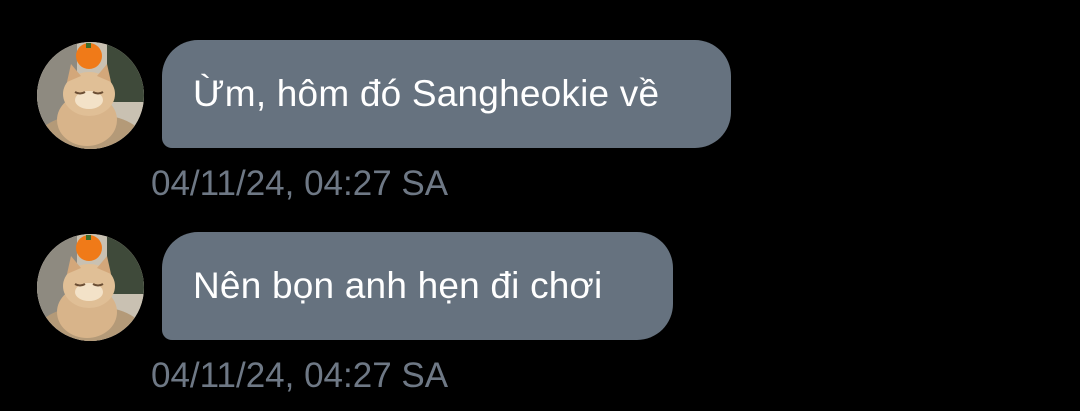  I want to click on message-text: Ừm, hôm đó Sangheokie về, so click(426, 93).